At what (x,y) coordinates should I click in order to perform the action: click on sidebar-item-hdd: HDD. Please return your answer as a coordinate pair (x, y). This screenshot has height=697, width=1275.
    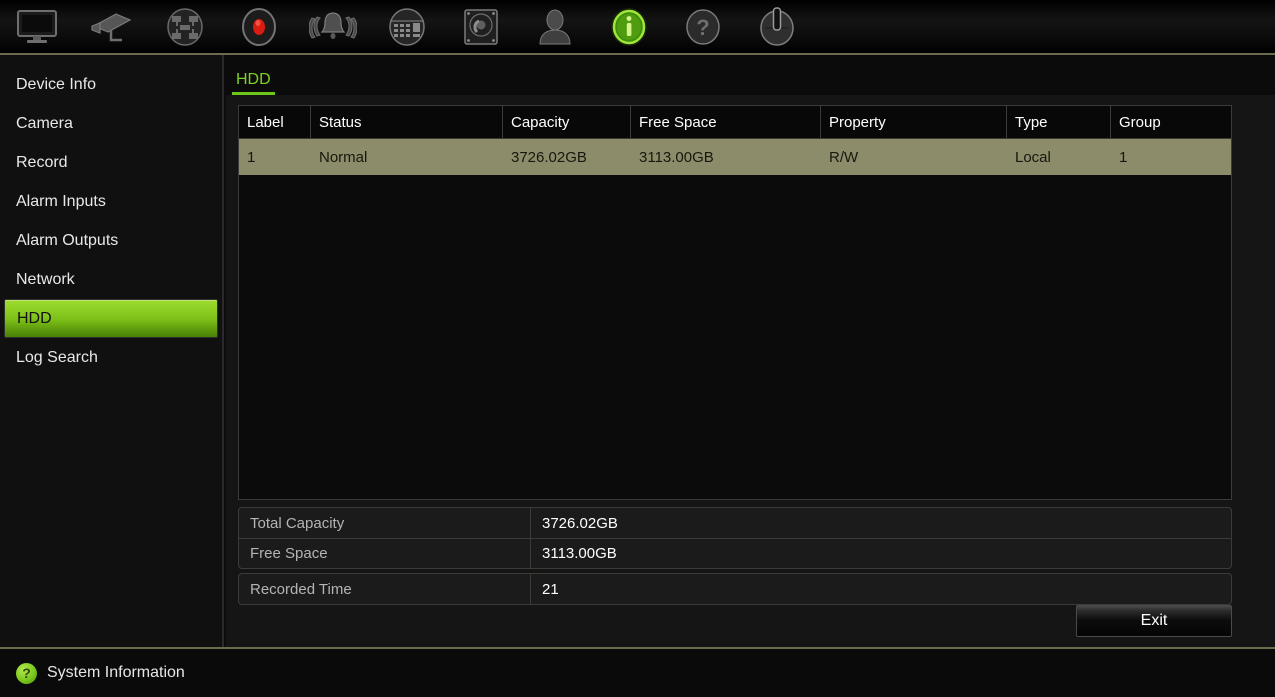
    Looking at the image, I should click on (111, 318).